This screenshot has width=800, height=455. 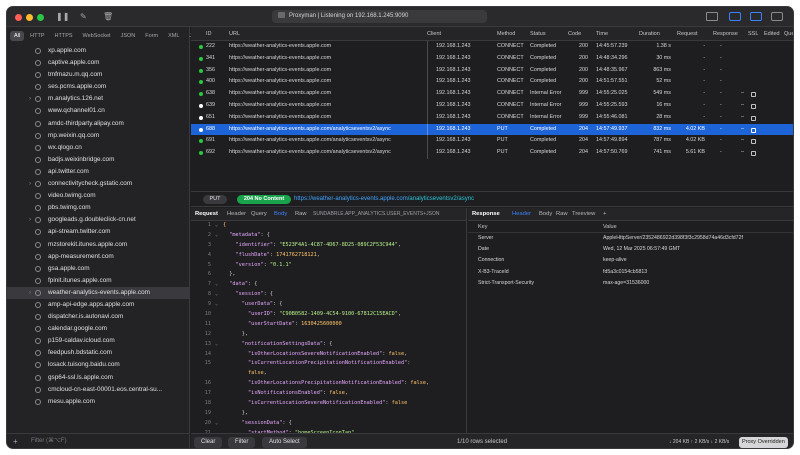 What do you see at coordinates (756, 16) in the screenshot?
I see `bottom-panel-toggle-icon` at bounding box center [756, 16].